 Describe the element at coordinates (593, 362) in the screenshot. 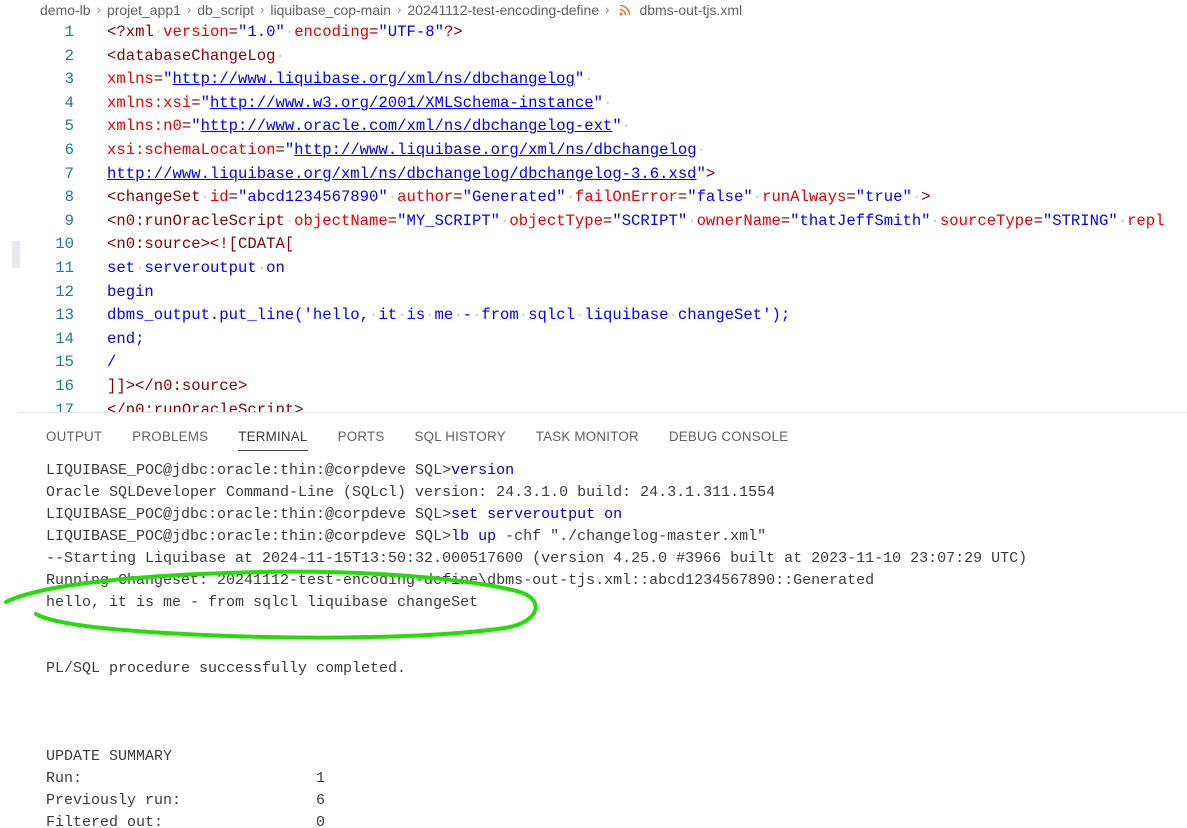

I see `code-line: 15 /` at that location.